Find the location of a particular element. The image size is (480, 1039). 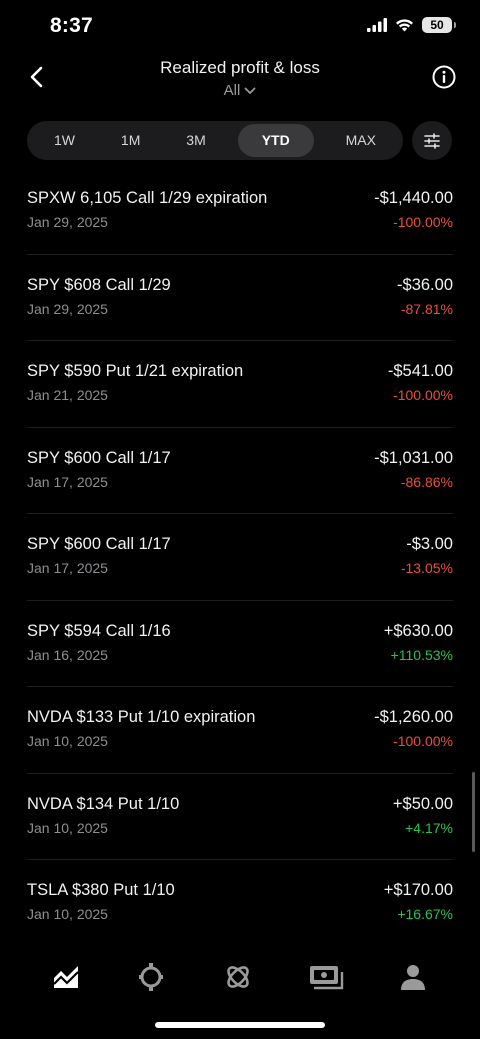

signal-icon is located at coordinates (377, 25).